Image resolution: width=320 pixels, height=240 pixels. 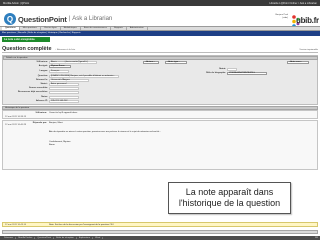 I want to click on tab-base-connaissances: Base de connaissances, so click(x=96, y=28).